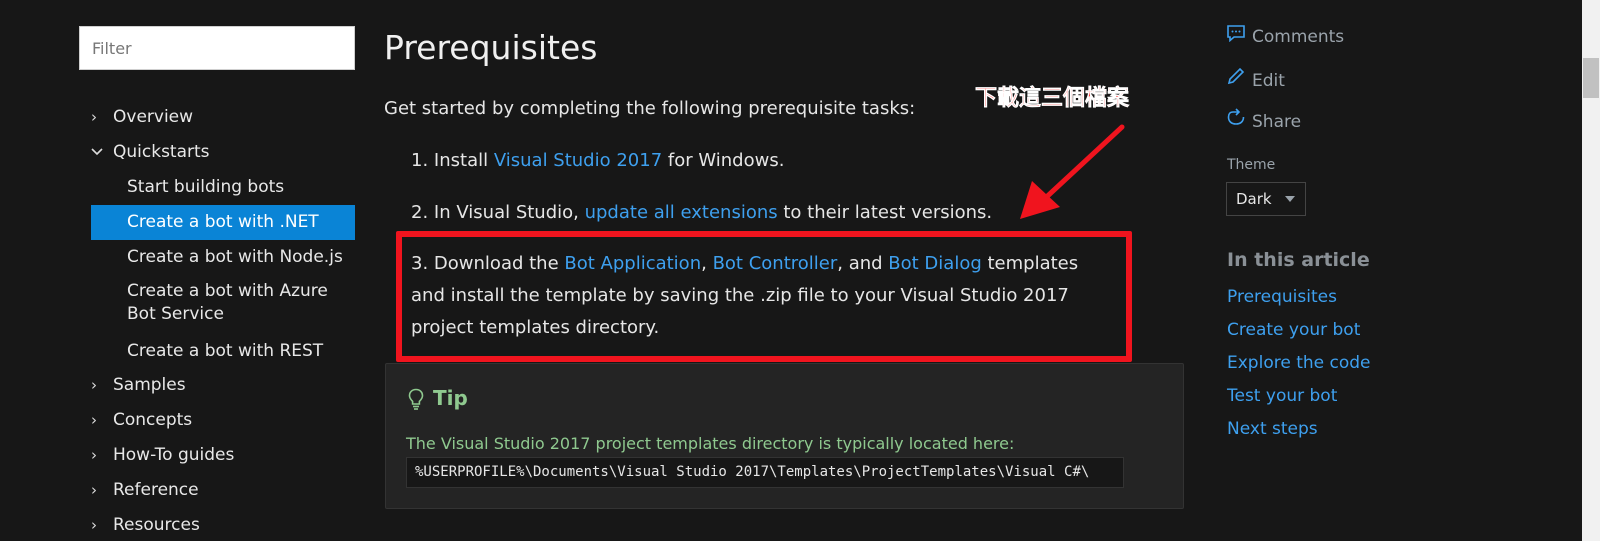 The width and height of the screenshot is (1600, 541). I want to click on scrollbar-thumb, so click(1591, 78).